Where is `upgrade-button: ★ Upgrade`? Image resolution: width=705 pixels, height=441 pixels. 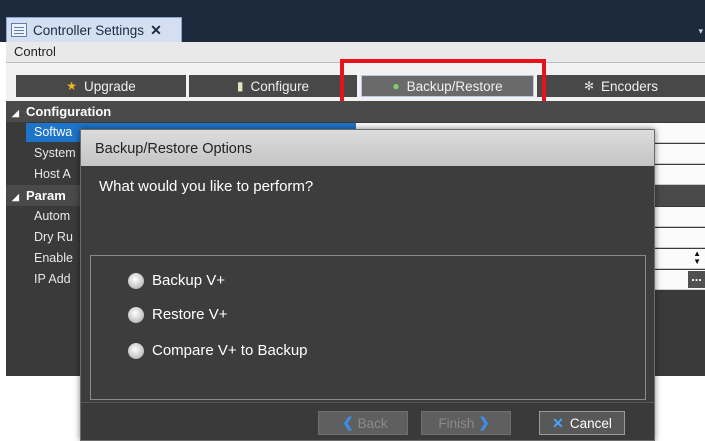
upgrade-button: ★ Upgrade is located at coordinates (101, 86).